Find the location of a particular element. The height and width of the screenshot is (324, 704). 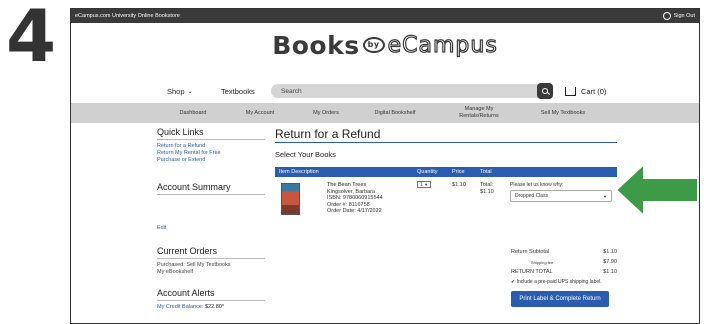

books-by-ecampus-logo: Books by eCampus is located at coordinates (385, 45).